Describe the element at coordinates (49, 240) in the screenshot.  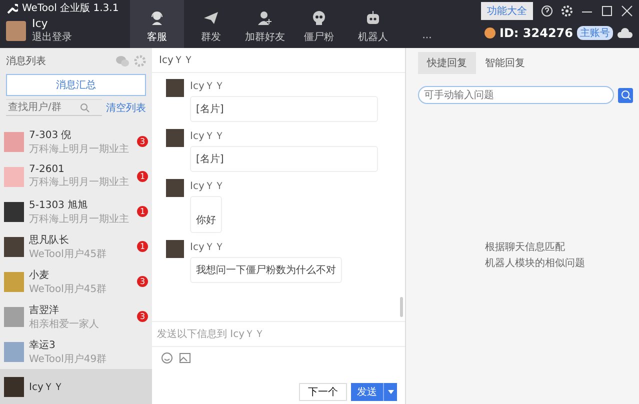
I see `contact-name: 思凡队长` at that location.